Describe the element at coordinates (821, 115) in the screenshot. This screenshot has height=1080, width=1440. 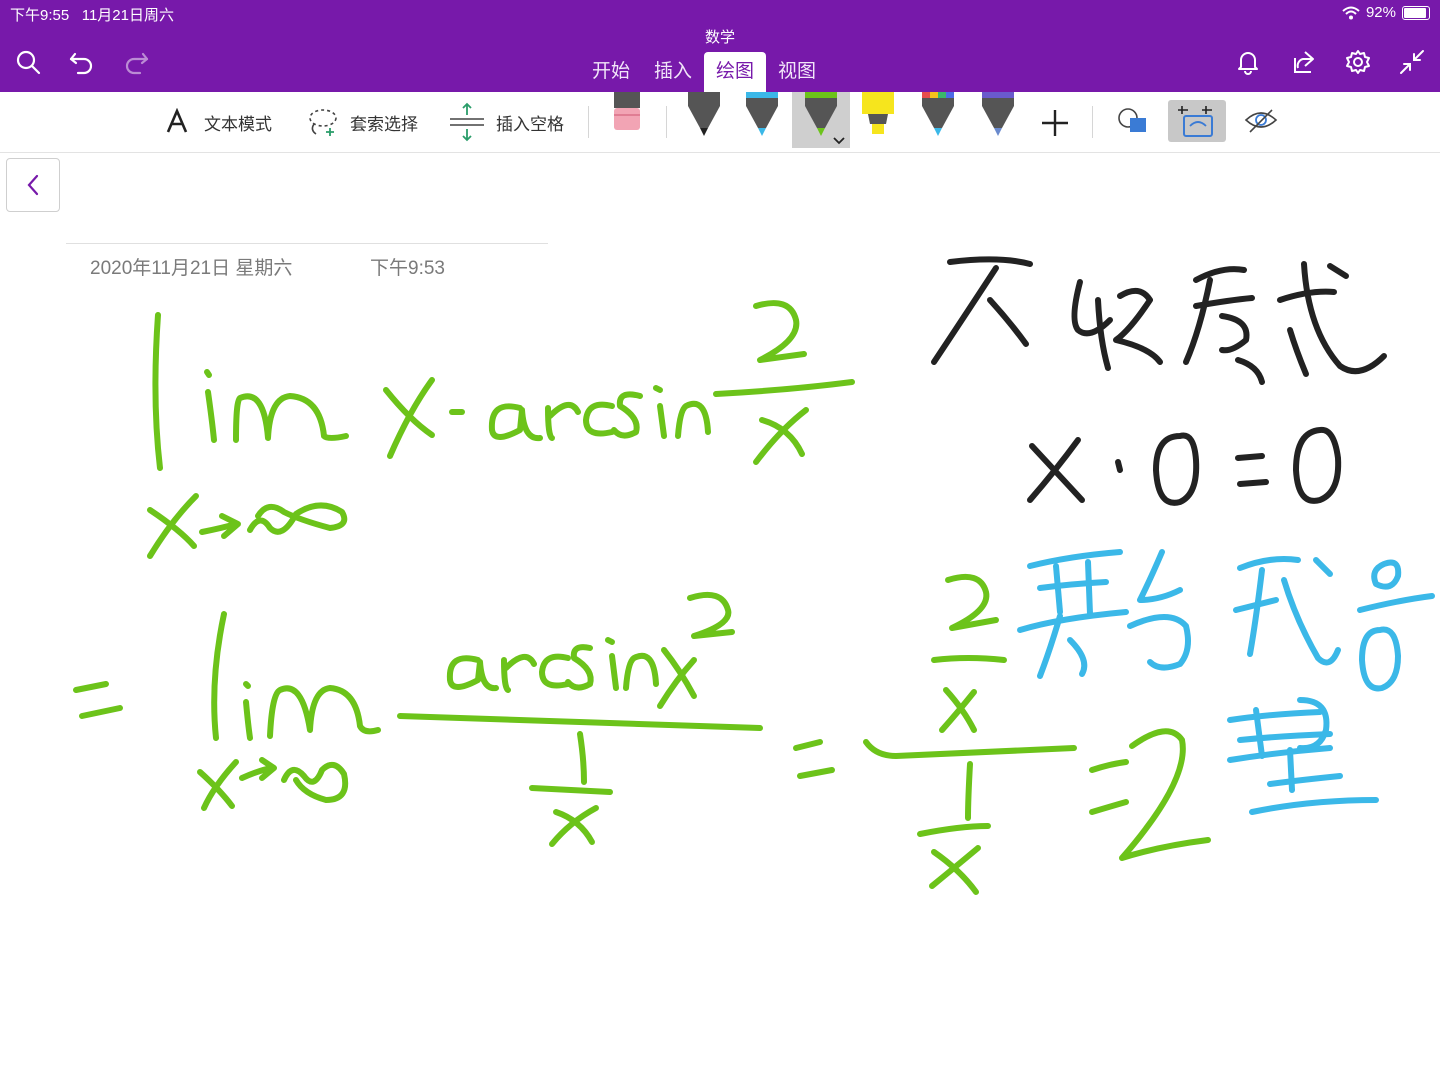
I see `green-pen-icon` at that location.